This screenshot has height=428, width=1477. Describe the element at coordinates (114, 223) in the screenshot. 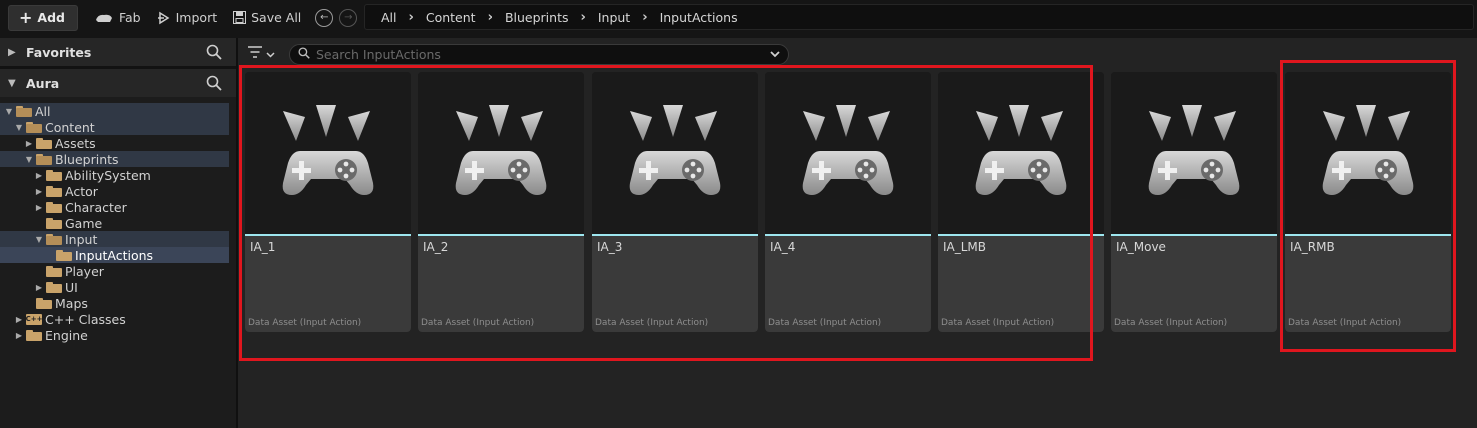

I see `tree-item: Game` at that location.